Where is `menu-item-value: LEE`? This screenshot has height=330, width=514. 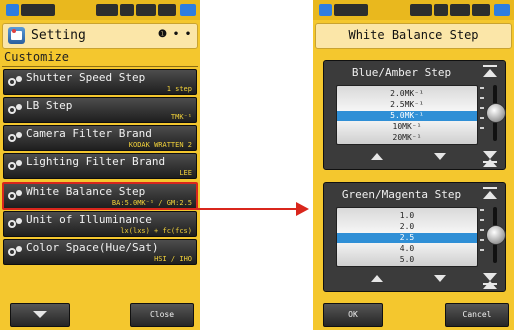
menu-item-value: LEE is located at coordinates (185, 173).